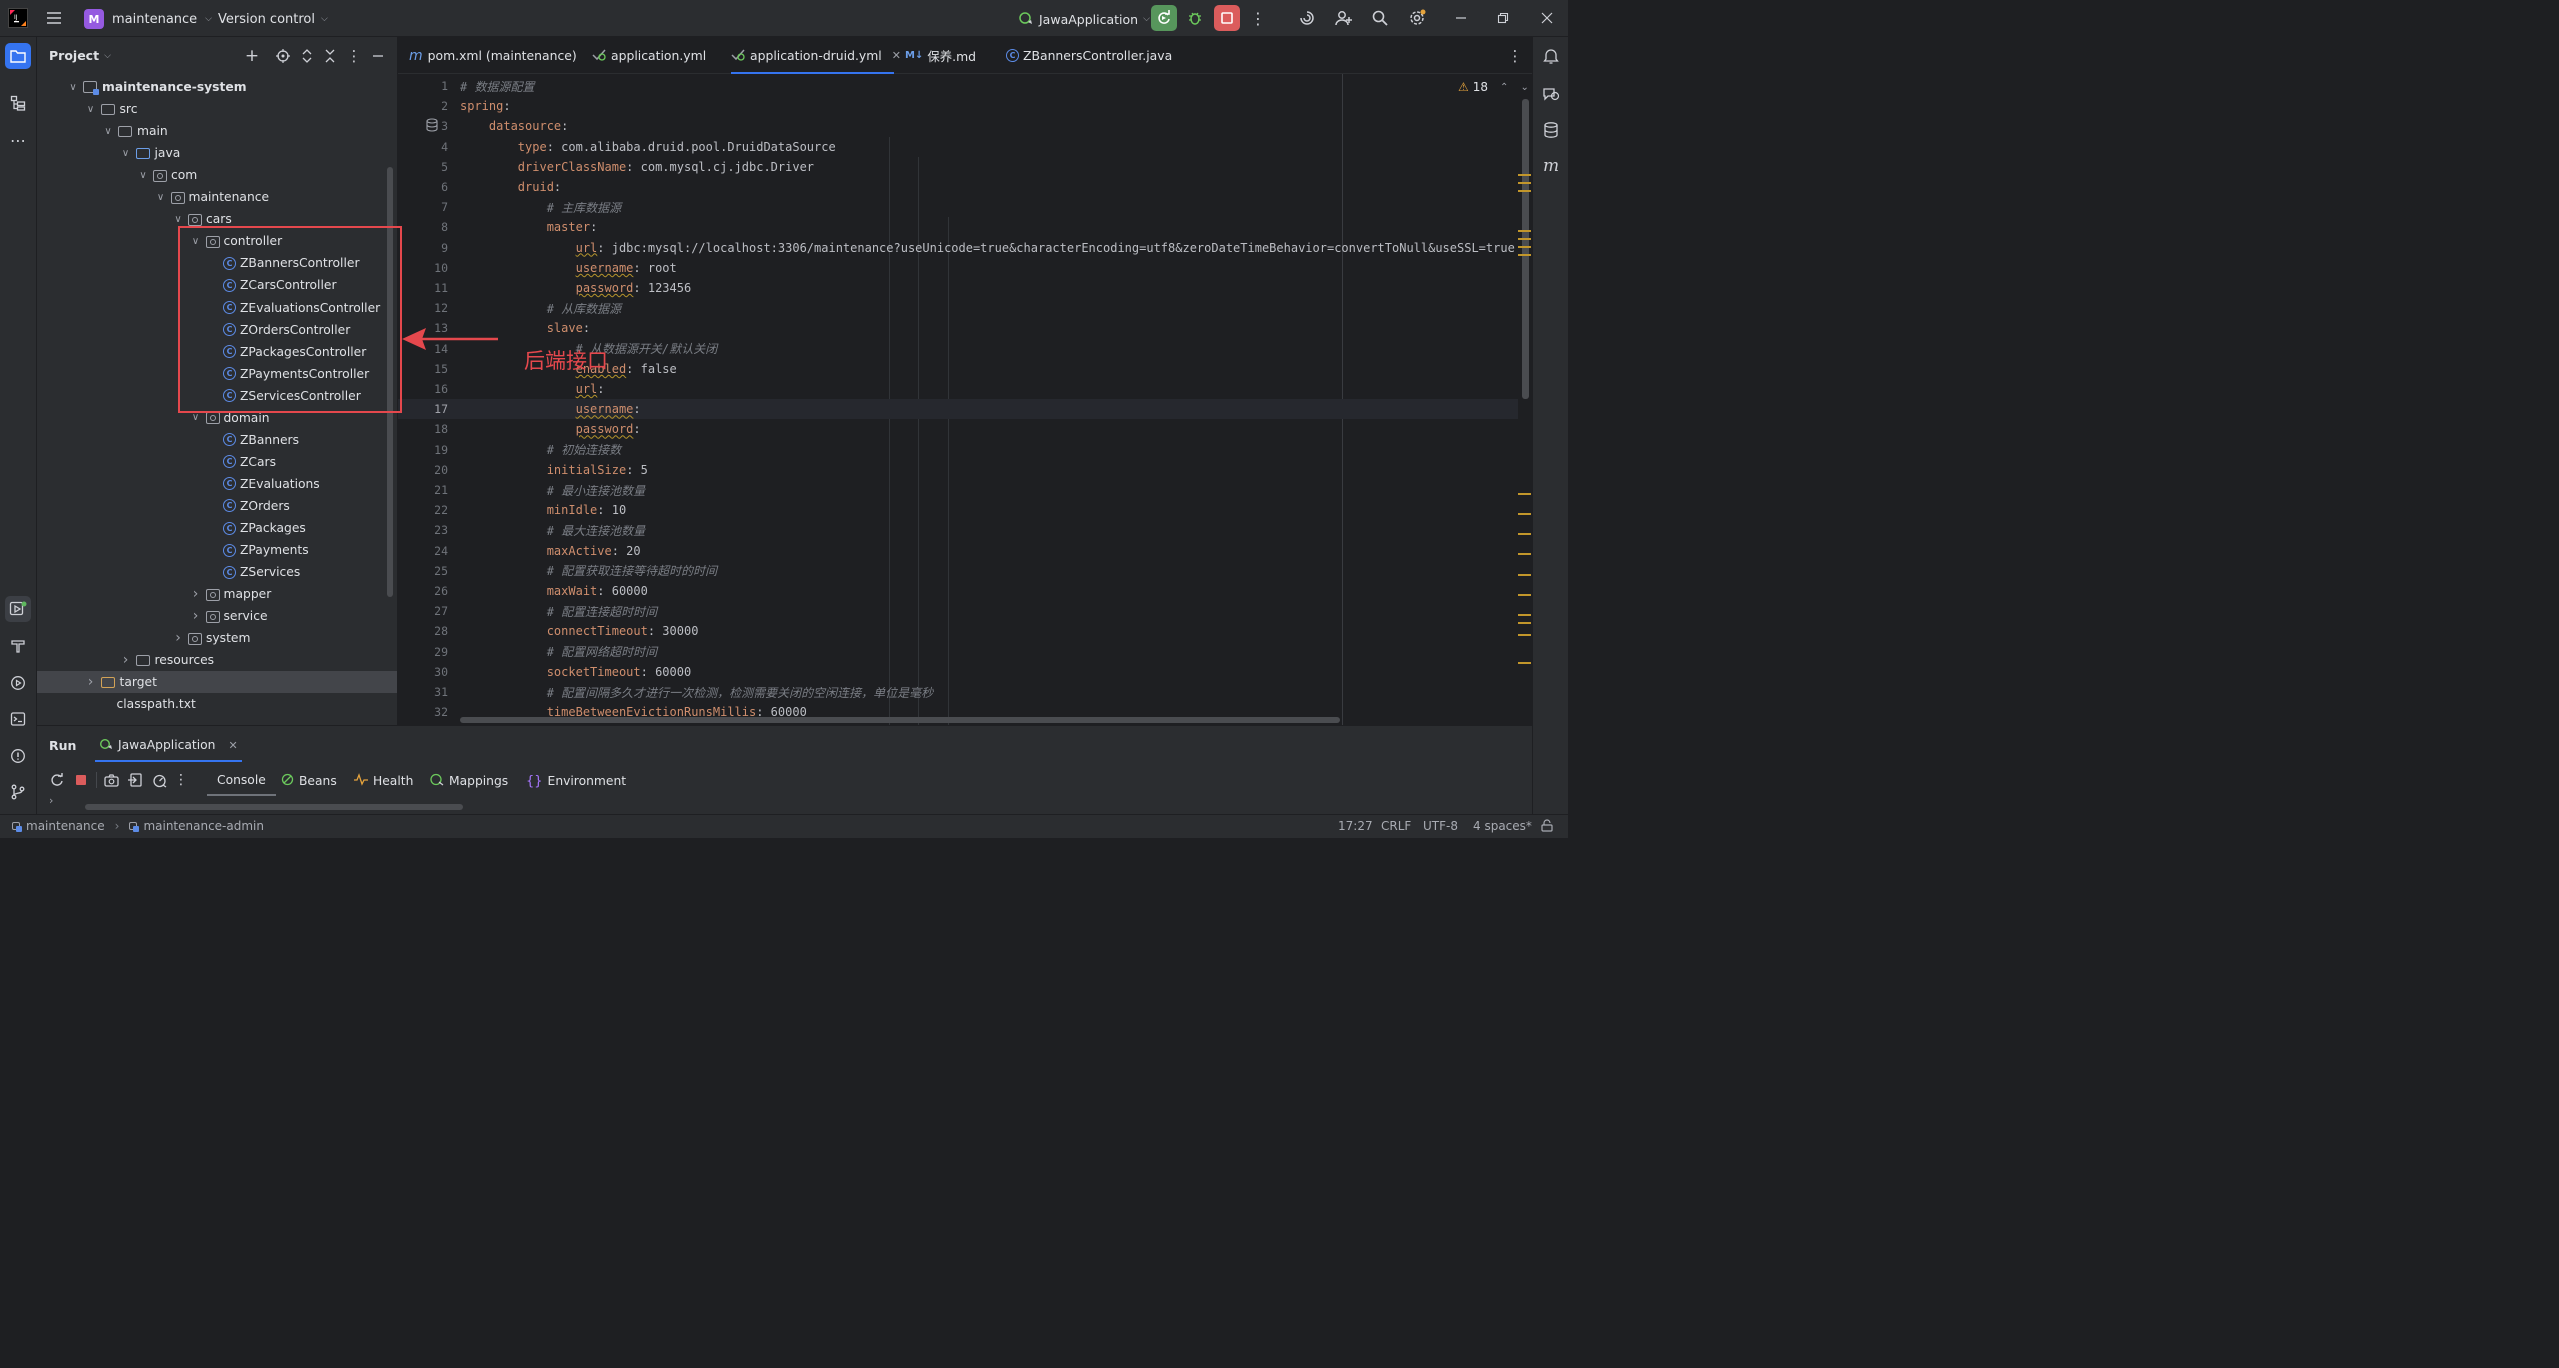  What do you see at coordinates (307, 56) in the screenshot?
I see `expand-all-icon` at bounding box center [307, 56].